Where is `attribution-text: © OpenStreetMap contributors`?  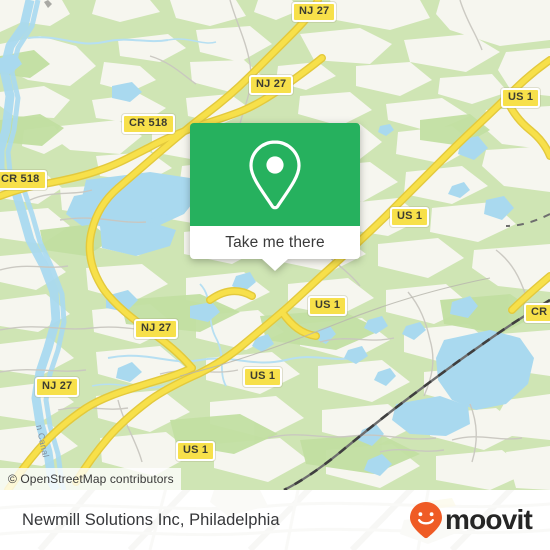 attribution-text: © OpenStreetMap contributors is located at coordinates (91, 479).